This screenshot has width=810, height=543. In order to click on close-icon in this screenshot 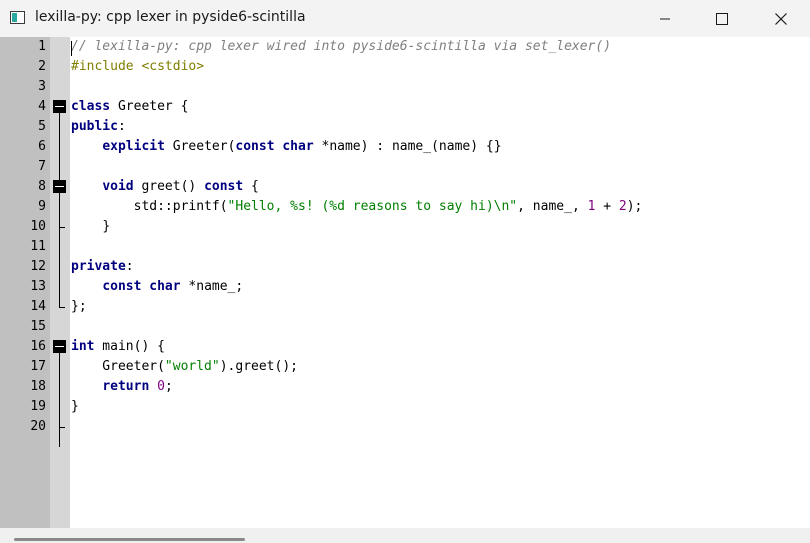, I will do `click(781, 18)`.